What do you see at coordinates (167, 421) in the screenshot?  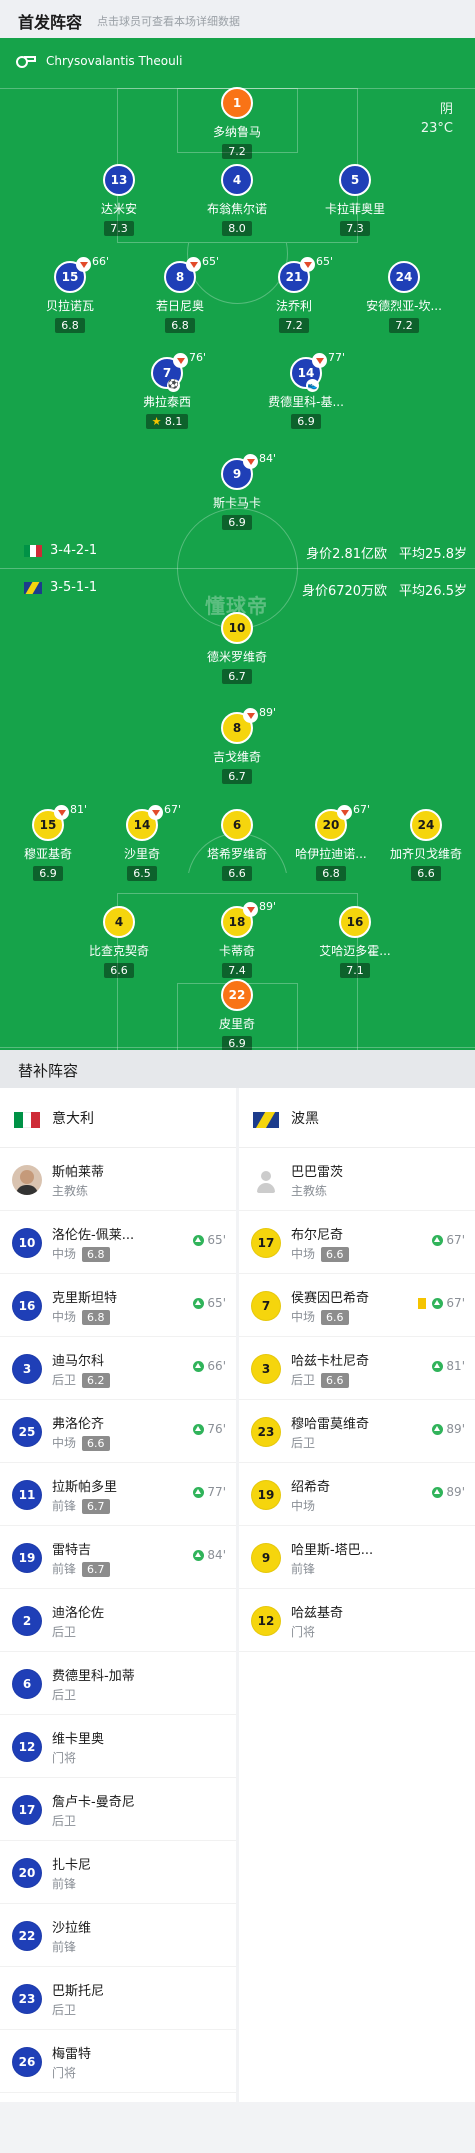 I see `player-rating: ★ 8.1` at bounding box center [167, 421].